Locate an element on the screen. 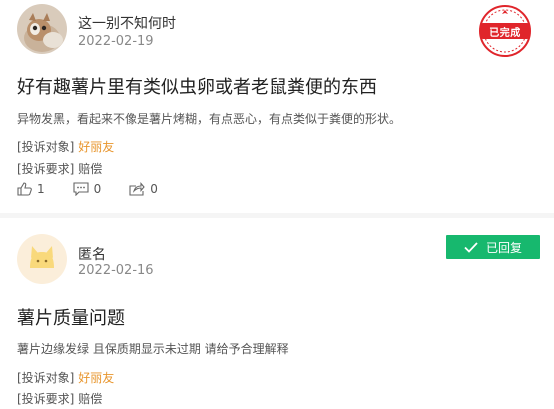 The width and height of the screenshot is (554, 409). action-bar: 1 0 0 is located at coordinates (101, 189).